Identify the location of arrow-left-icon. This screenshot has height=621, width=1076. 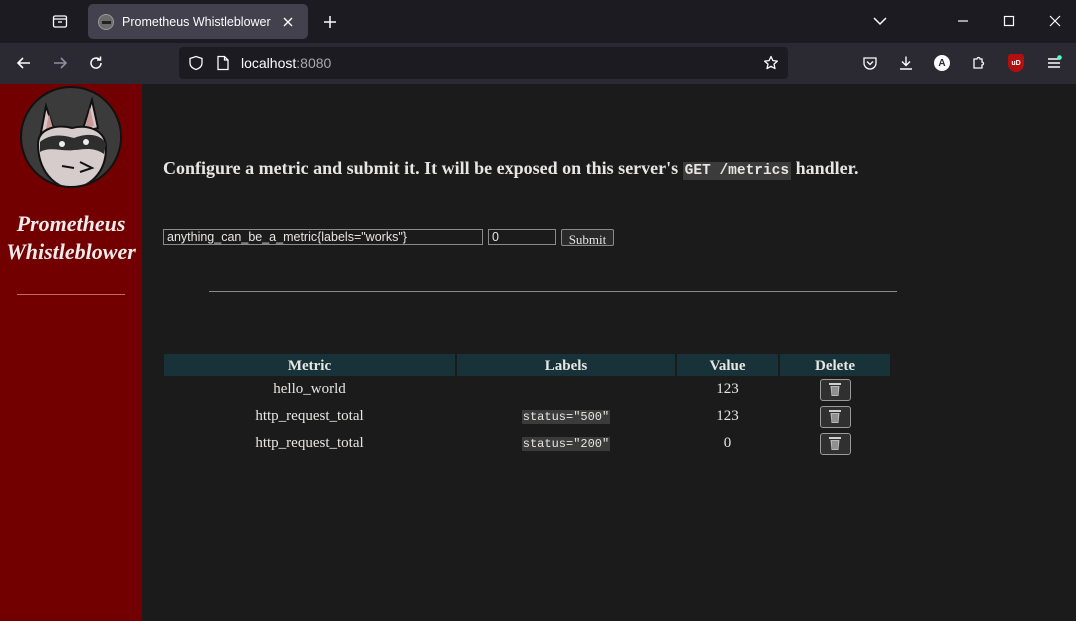
(23, 63).